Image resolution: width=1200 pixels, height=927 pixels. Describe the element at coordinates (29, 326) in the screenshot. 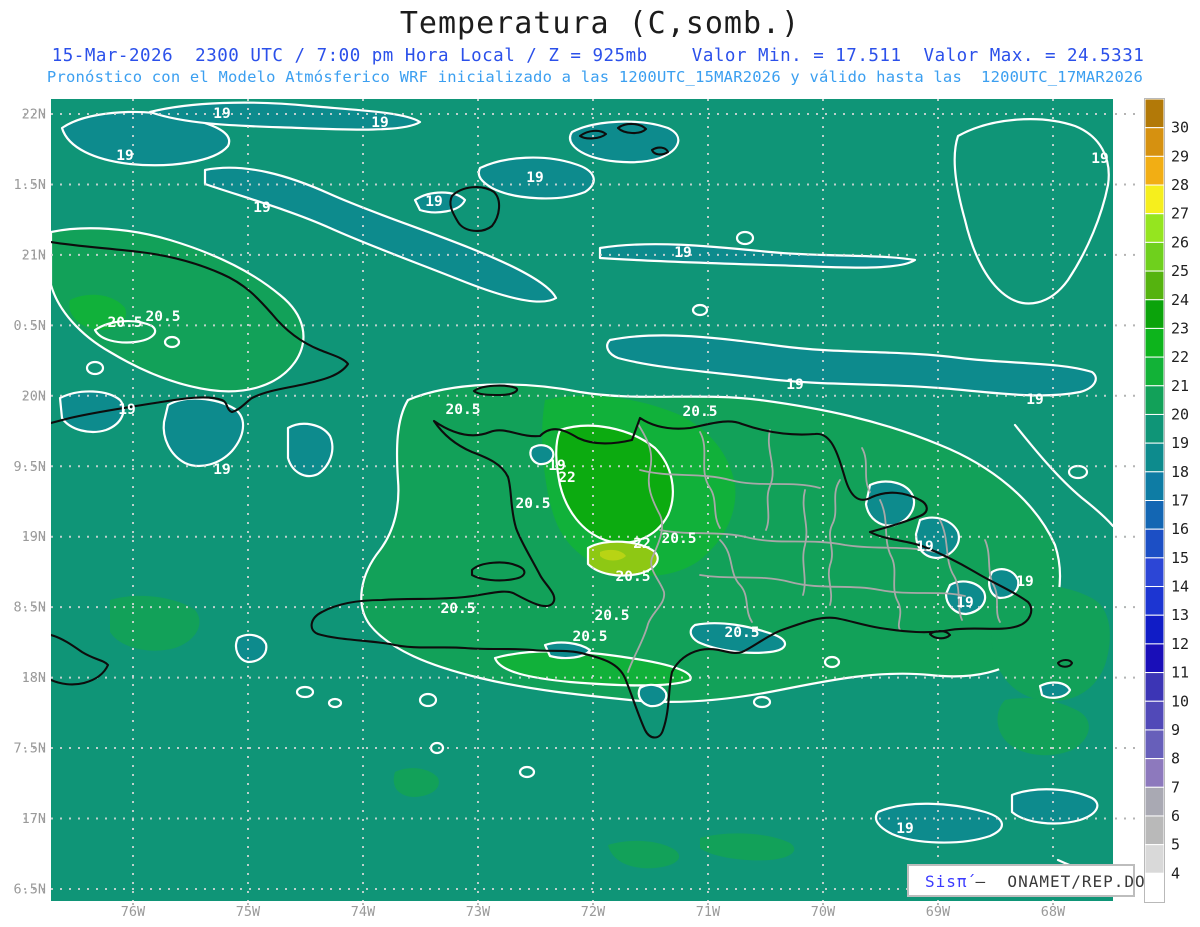

I see `lat-label: 0.5N` at that location.